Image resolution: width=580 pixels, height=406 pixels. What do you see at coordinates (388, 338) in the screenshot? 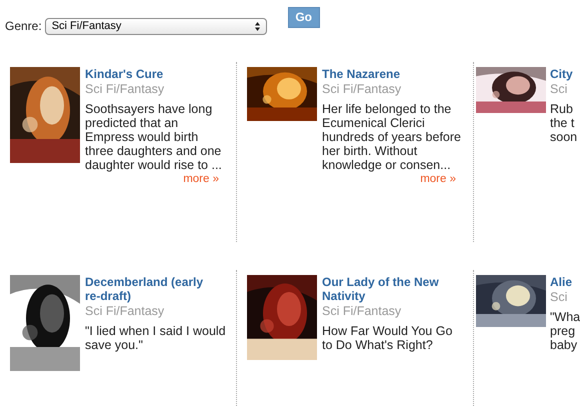
I see `book-description: How Far Would You Go to Do What's Right?` at bounding box center [388, 338].